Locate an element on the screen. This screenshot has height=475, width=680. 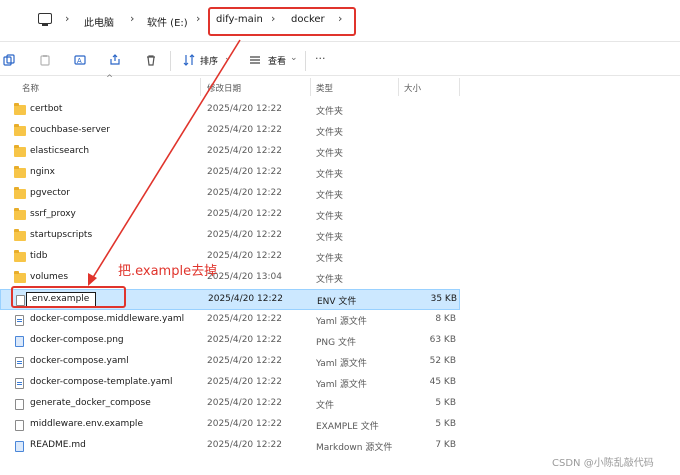
breadcrumb-highlight-box is located at coordinates (282, 21).